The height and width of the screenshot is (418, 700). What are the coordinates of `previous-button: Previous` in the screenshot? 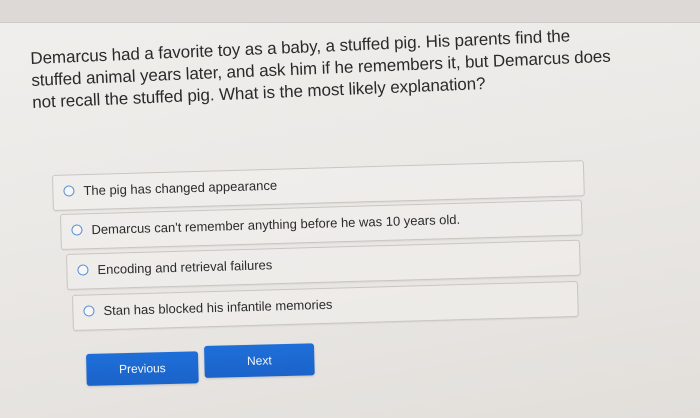 It's located at (142, 368).